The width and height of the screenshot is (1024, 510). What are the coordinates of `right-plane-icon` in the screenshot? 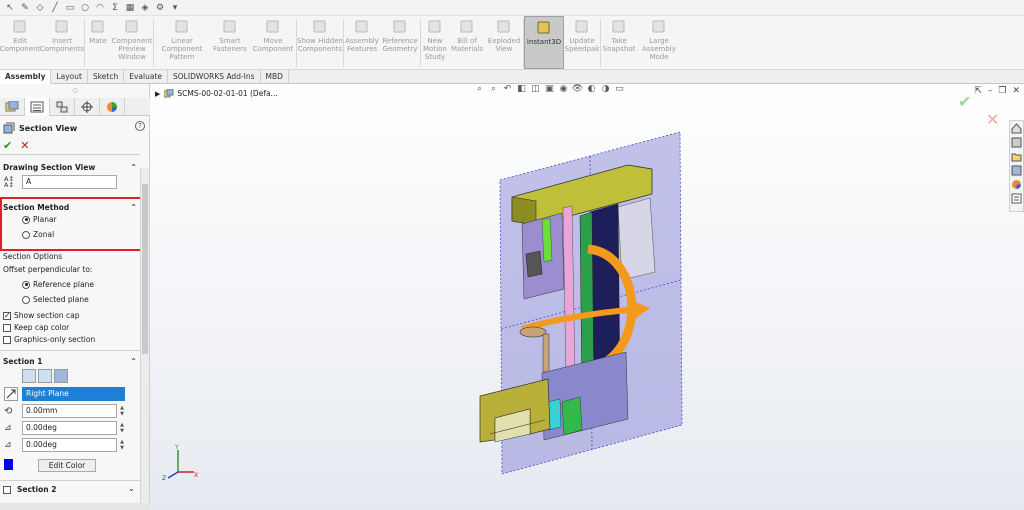 It's located at (61, 376).